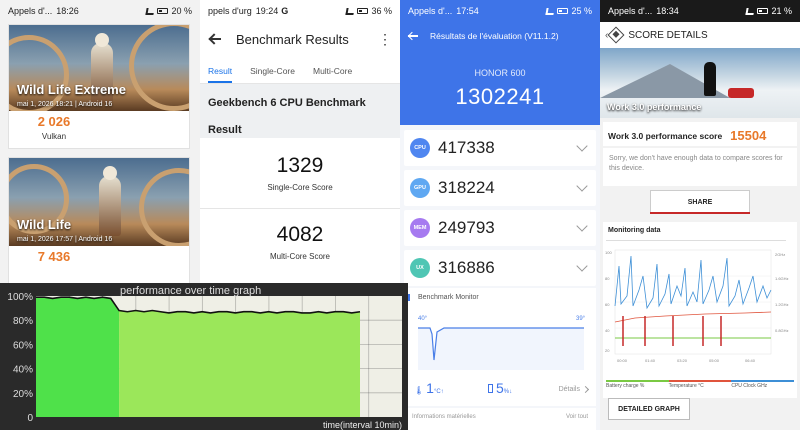 This screenshot has height=430, width=800. I want to click on single-core-label: Single-Core Score, so click(300, 187).